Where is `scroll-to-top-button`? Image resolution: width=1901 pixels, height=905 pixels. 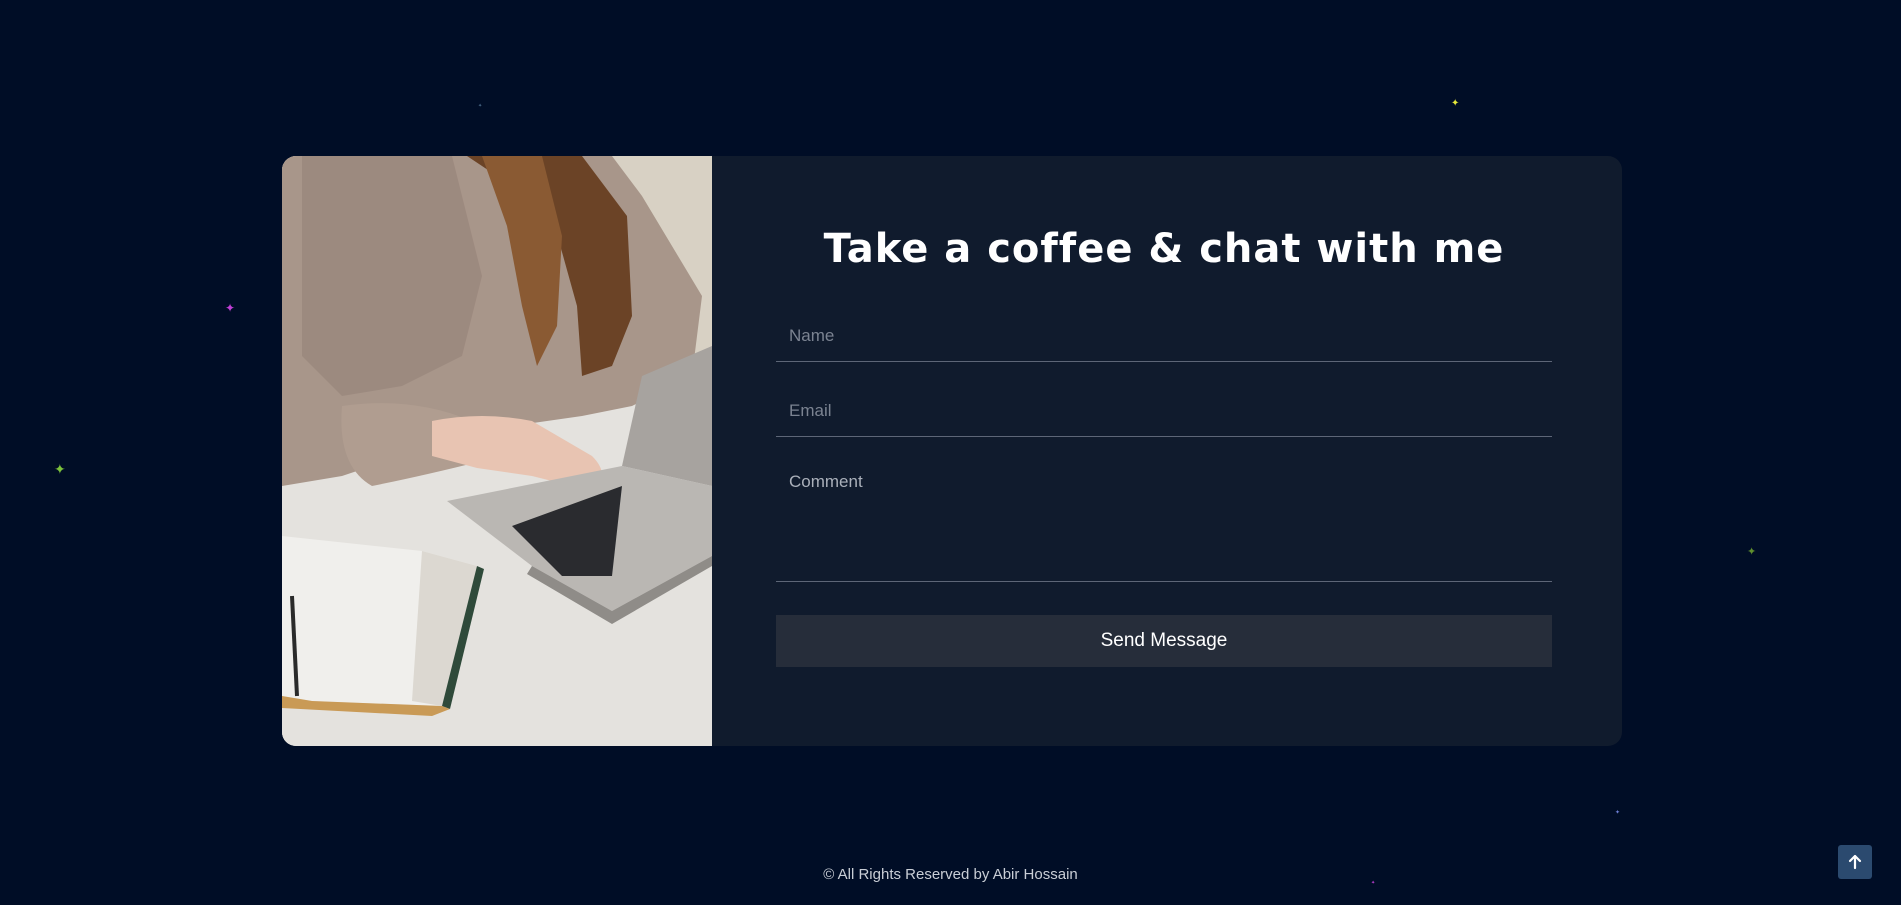
scroll-to-top-button is located at coordinates (1855, 862).